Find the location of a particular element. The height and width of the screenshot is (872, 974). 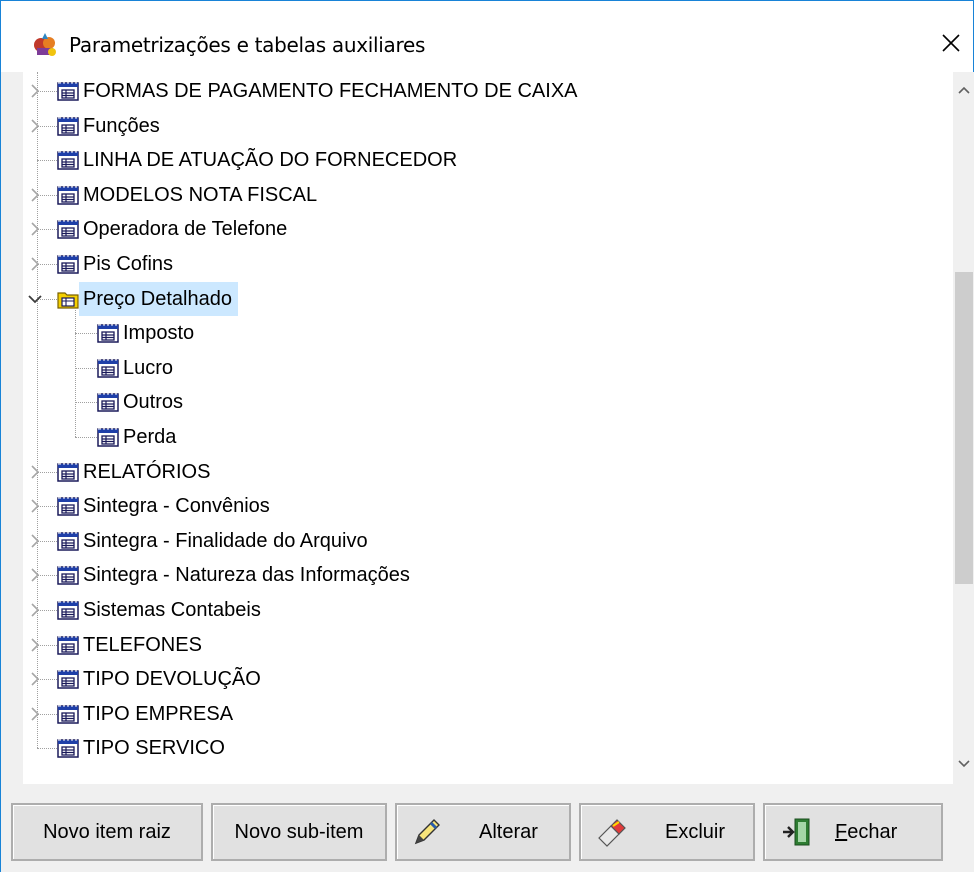

tree-node: LINHA DE ATUAÇÃO DO FORNECEDOR is located at coordinates (260, 160).